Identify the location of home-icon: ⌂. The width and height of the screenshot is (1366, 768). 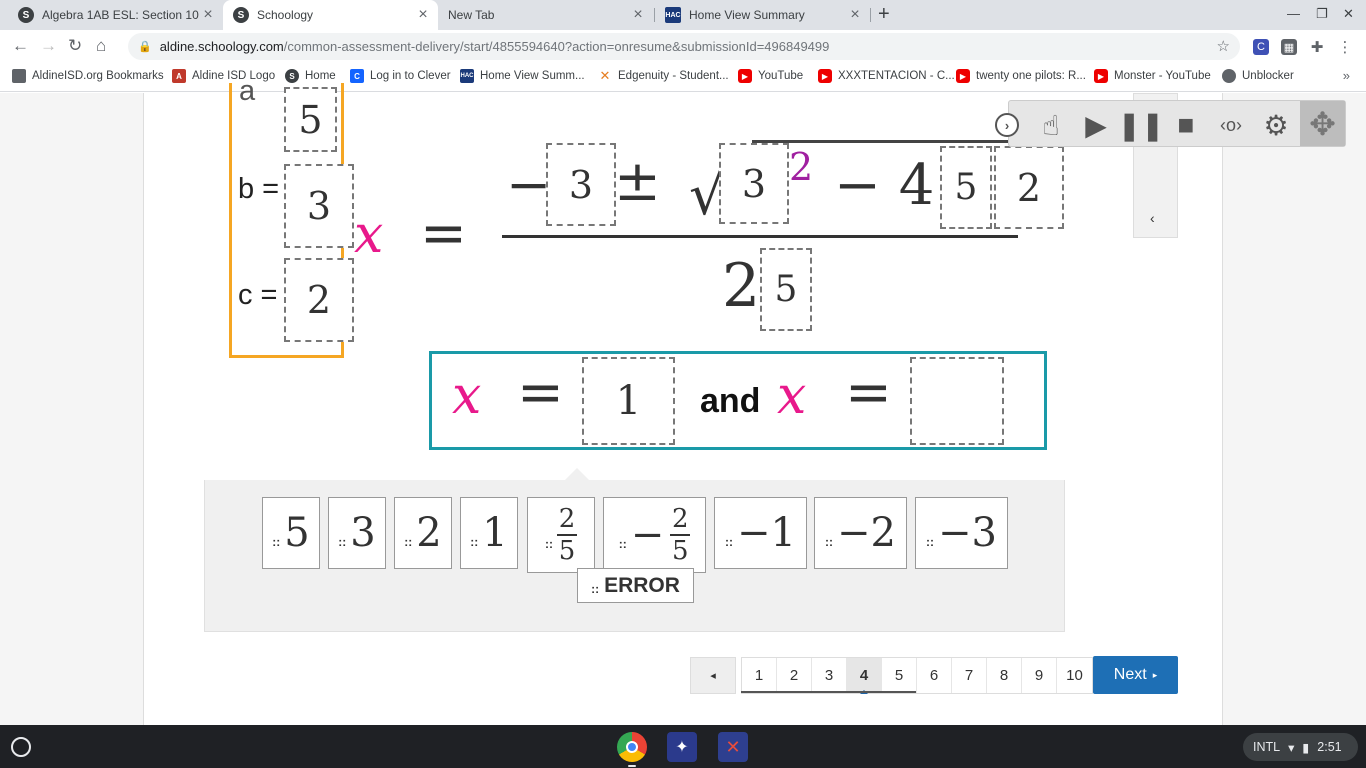
(101, 46).